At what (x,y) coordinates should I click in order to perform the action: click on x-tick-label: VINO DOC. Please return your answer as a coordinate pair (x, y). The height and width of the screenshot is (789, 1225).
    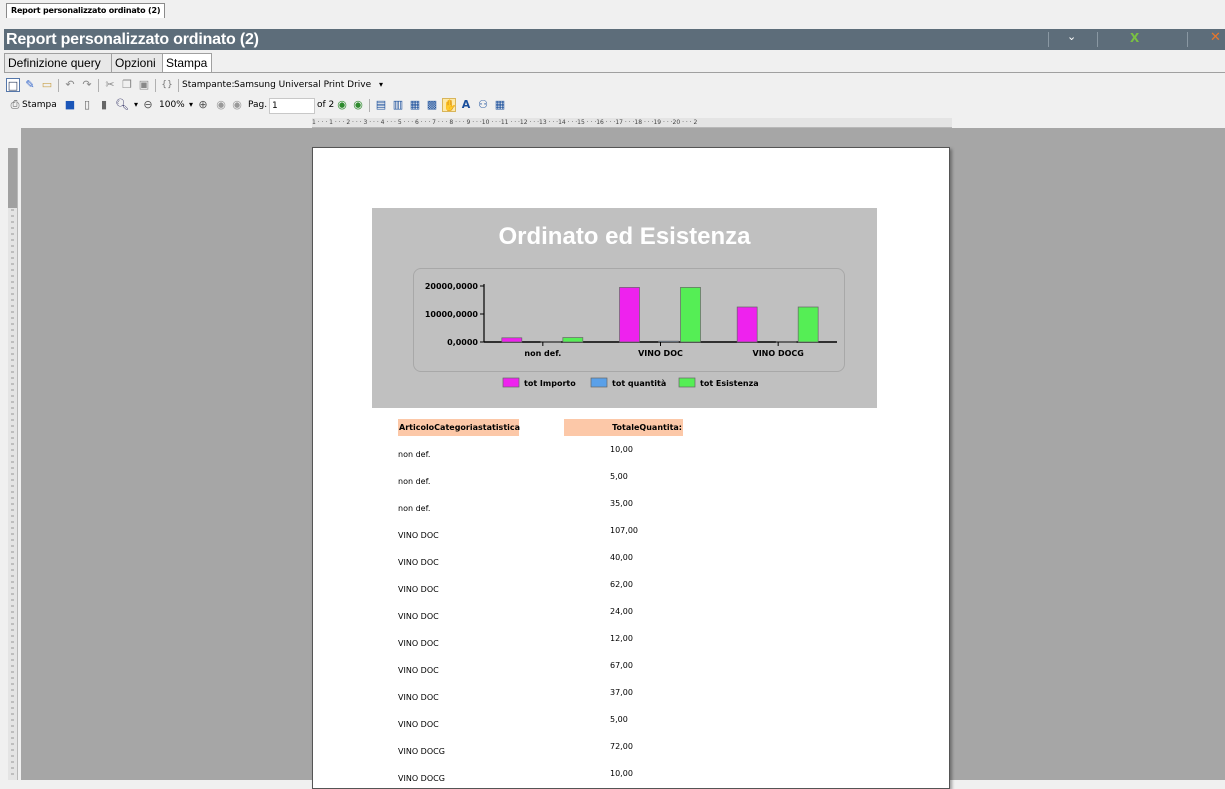
    Looking at the image, I should click on (660, 353).